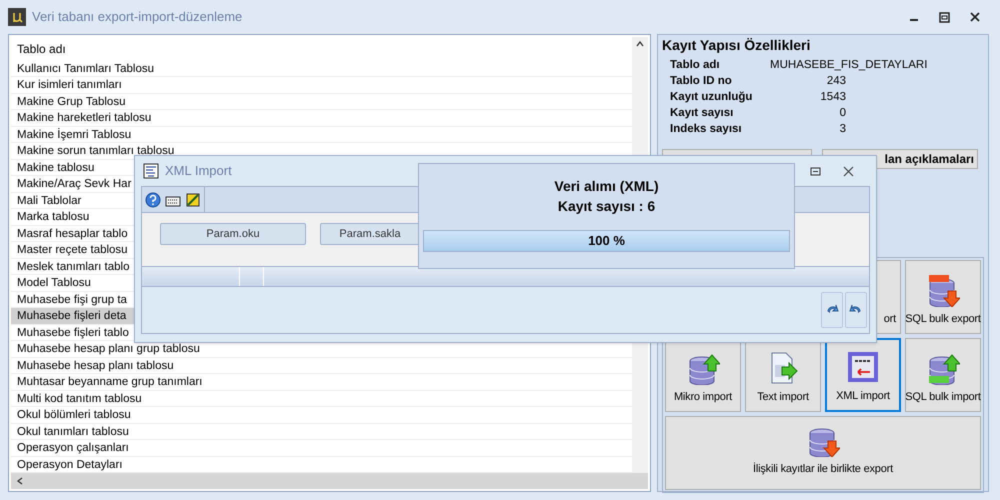 The height and width of the screenshot is (500, 1000). Describe the element at coordinates (737, 45) in the screenshot. I see `panel-title: Kayıt Yapısı Özellikleri` at that location.